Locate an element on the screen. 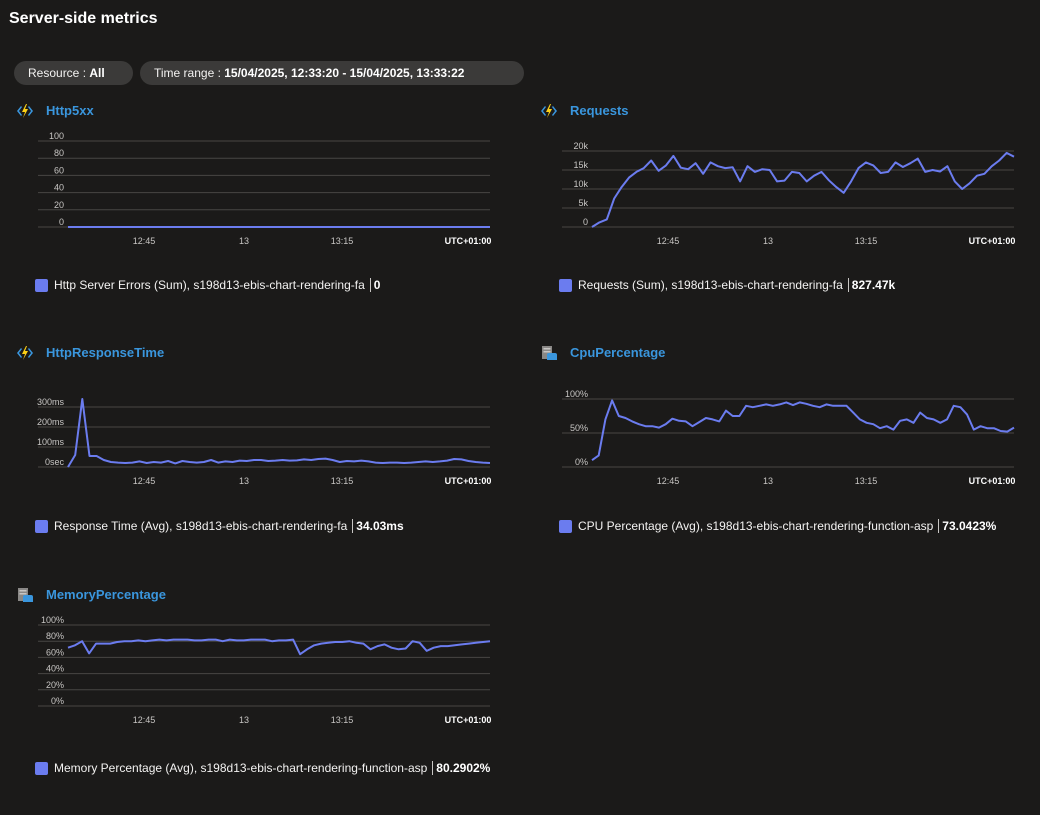 The image size is (1040, 815). legend-value: 0 is located at coordinates (377, 285).